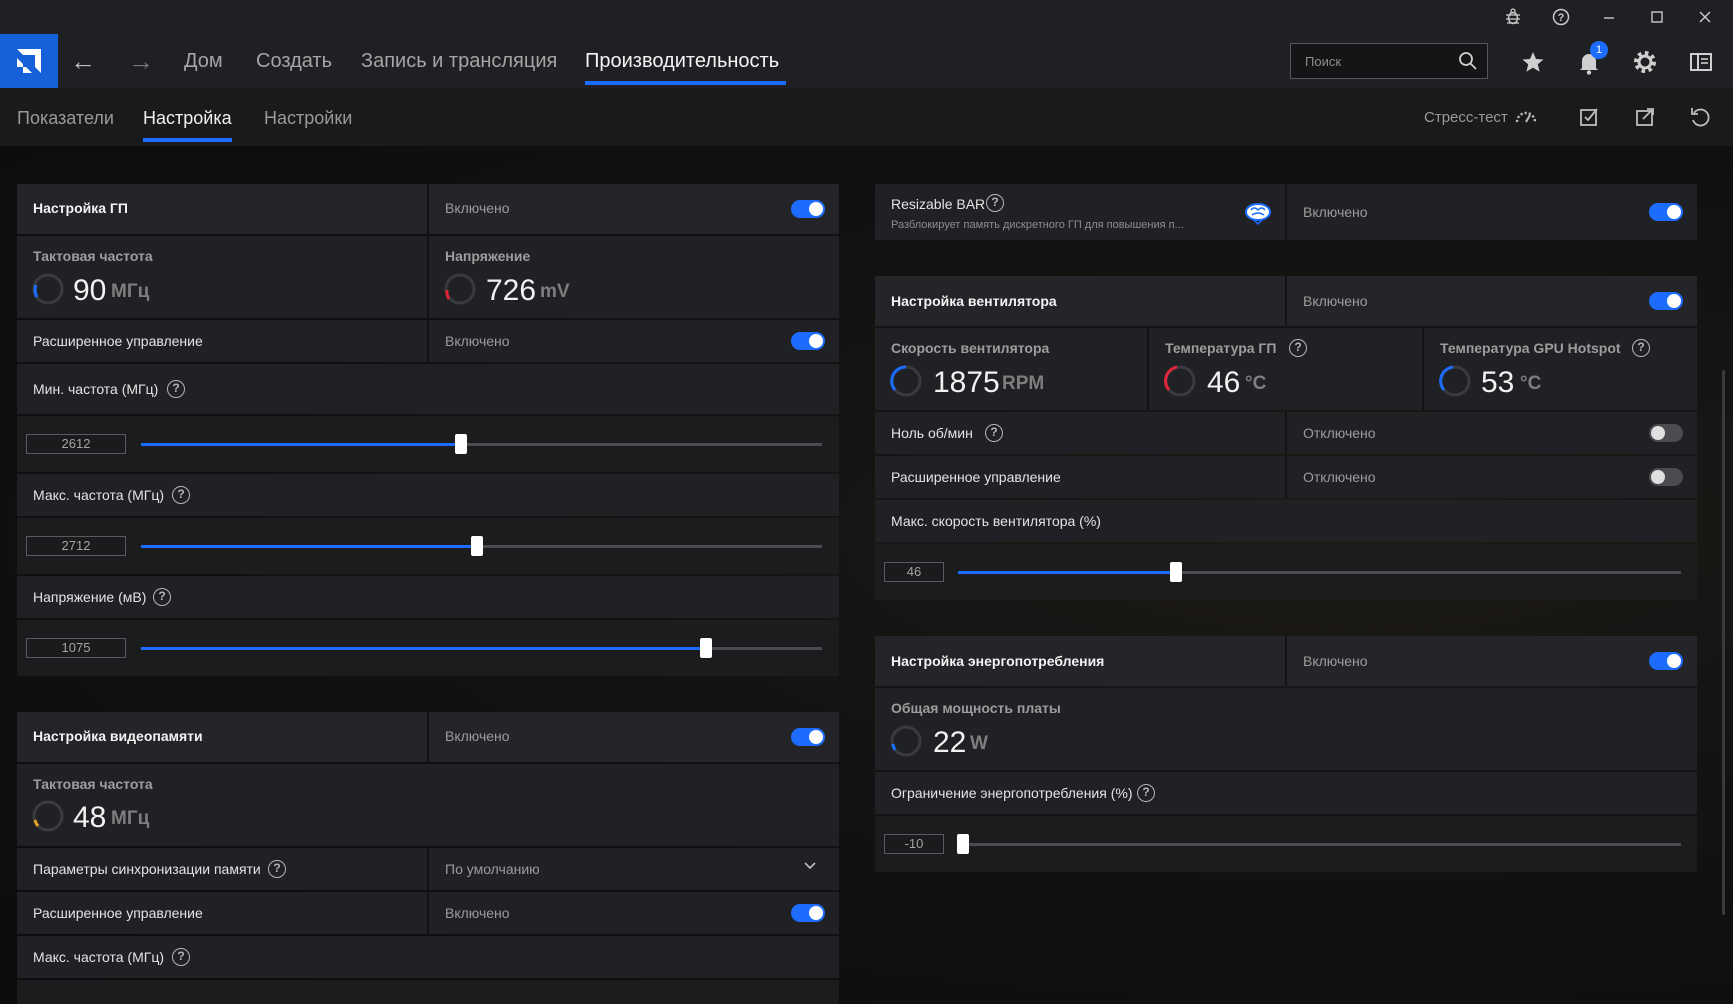 This screenshot has height=1004, width=1733. What do you see at coordinates (998, 661) in the screenshot?
I see `power-tuning-title: Настройка энергопотребления` at bounding box center [998, 661].